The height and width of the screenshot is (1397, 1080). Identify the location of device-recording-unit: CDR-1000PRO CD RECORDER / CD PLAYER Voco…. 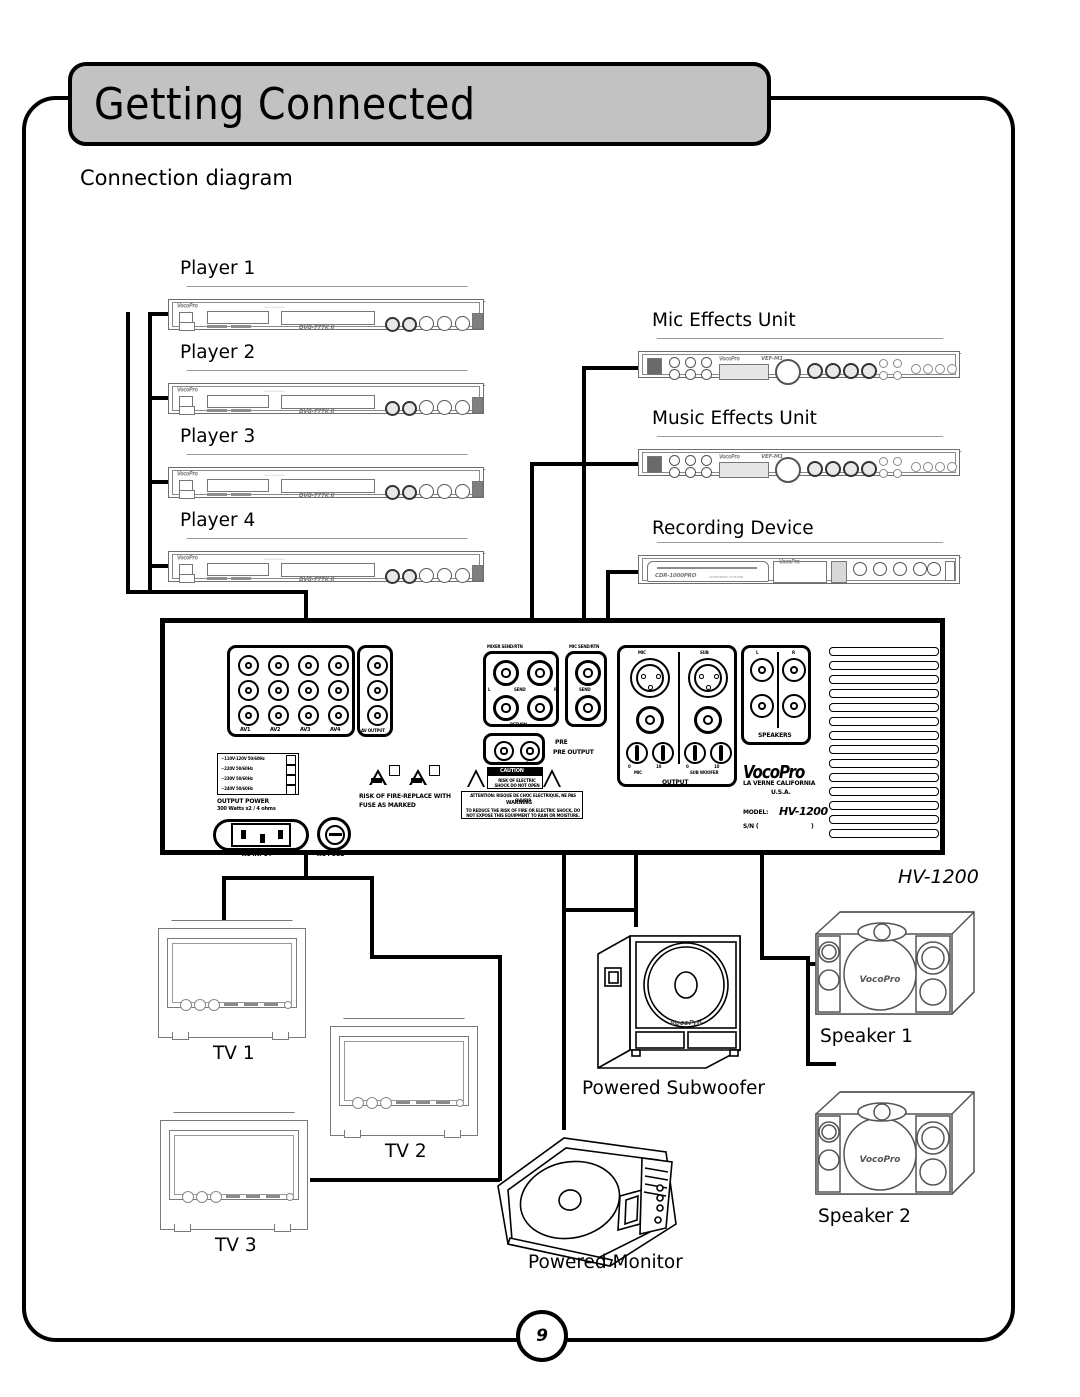
(800, 563).